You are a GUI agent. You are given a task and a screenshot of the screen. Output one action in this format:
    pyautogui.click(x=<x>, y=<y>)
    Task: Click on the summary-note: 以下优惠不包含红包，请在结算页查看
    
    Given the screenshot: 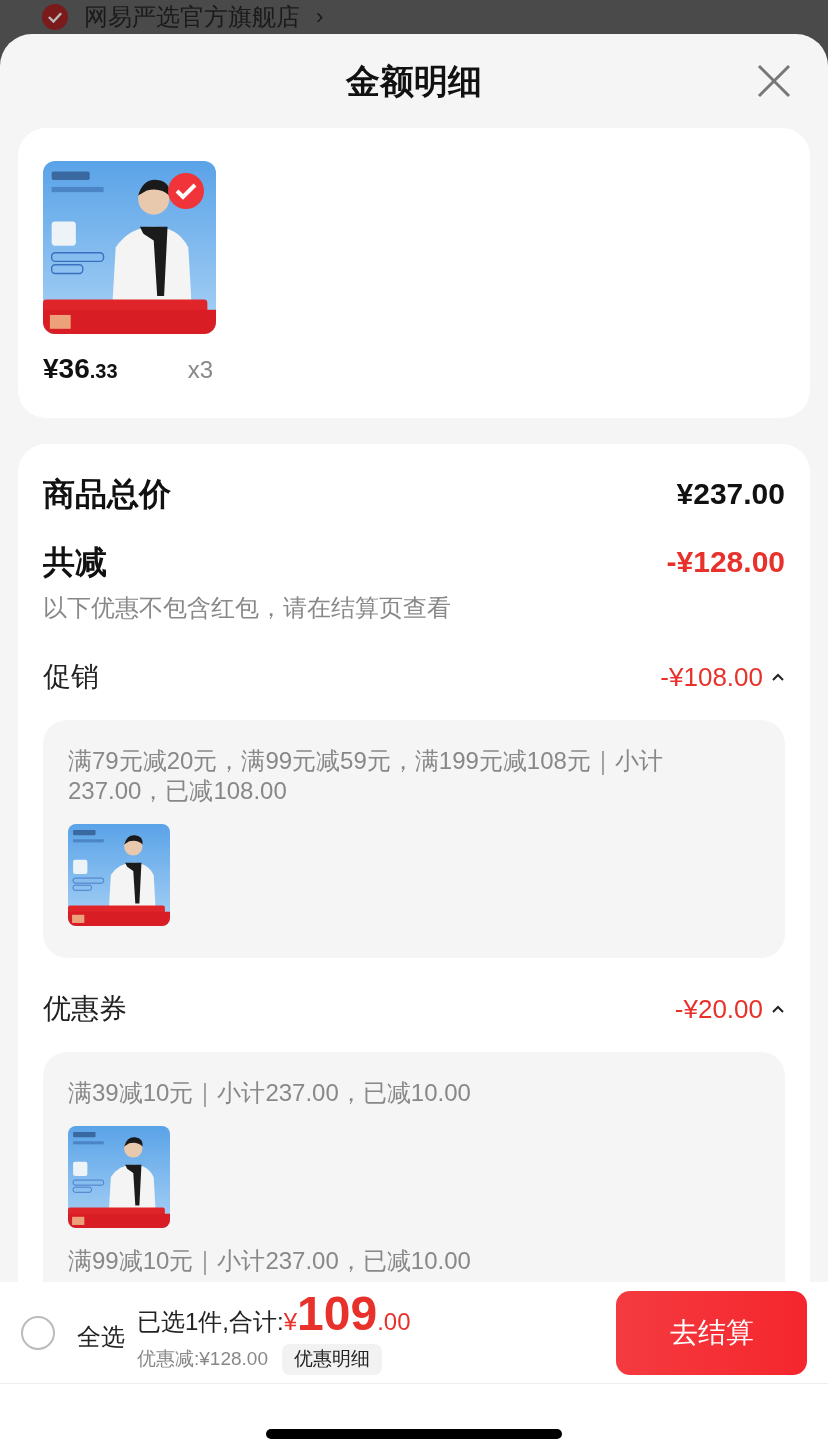 What is the action you would take?
    pyautogui.click(x=247, y=608)
    